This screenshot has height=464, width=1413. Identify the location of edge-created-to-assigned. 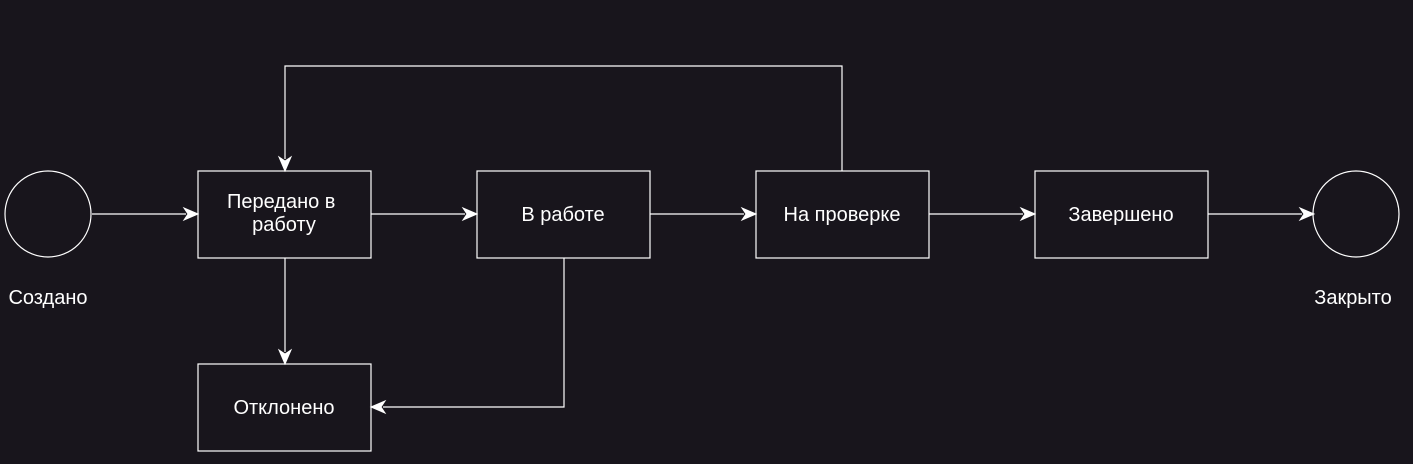
(146, 214).